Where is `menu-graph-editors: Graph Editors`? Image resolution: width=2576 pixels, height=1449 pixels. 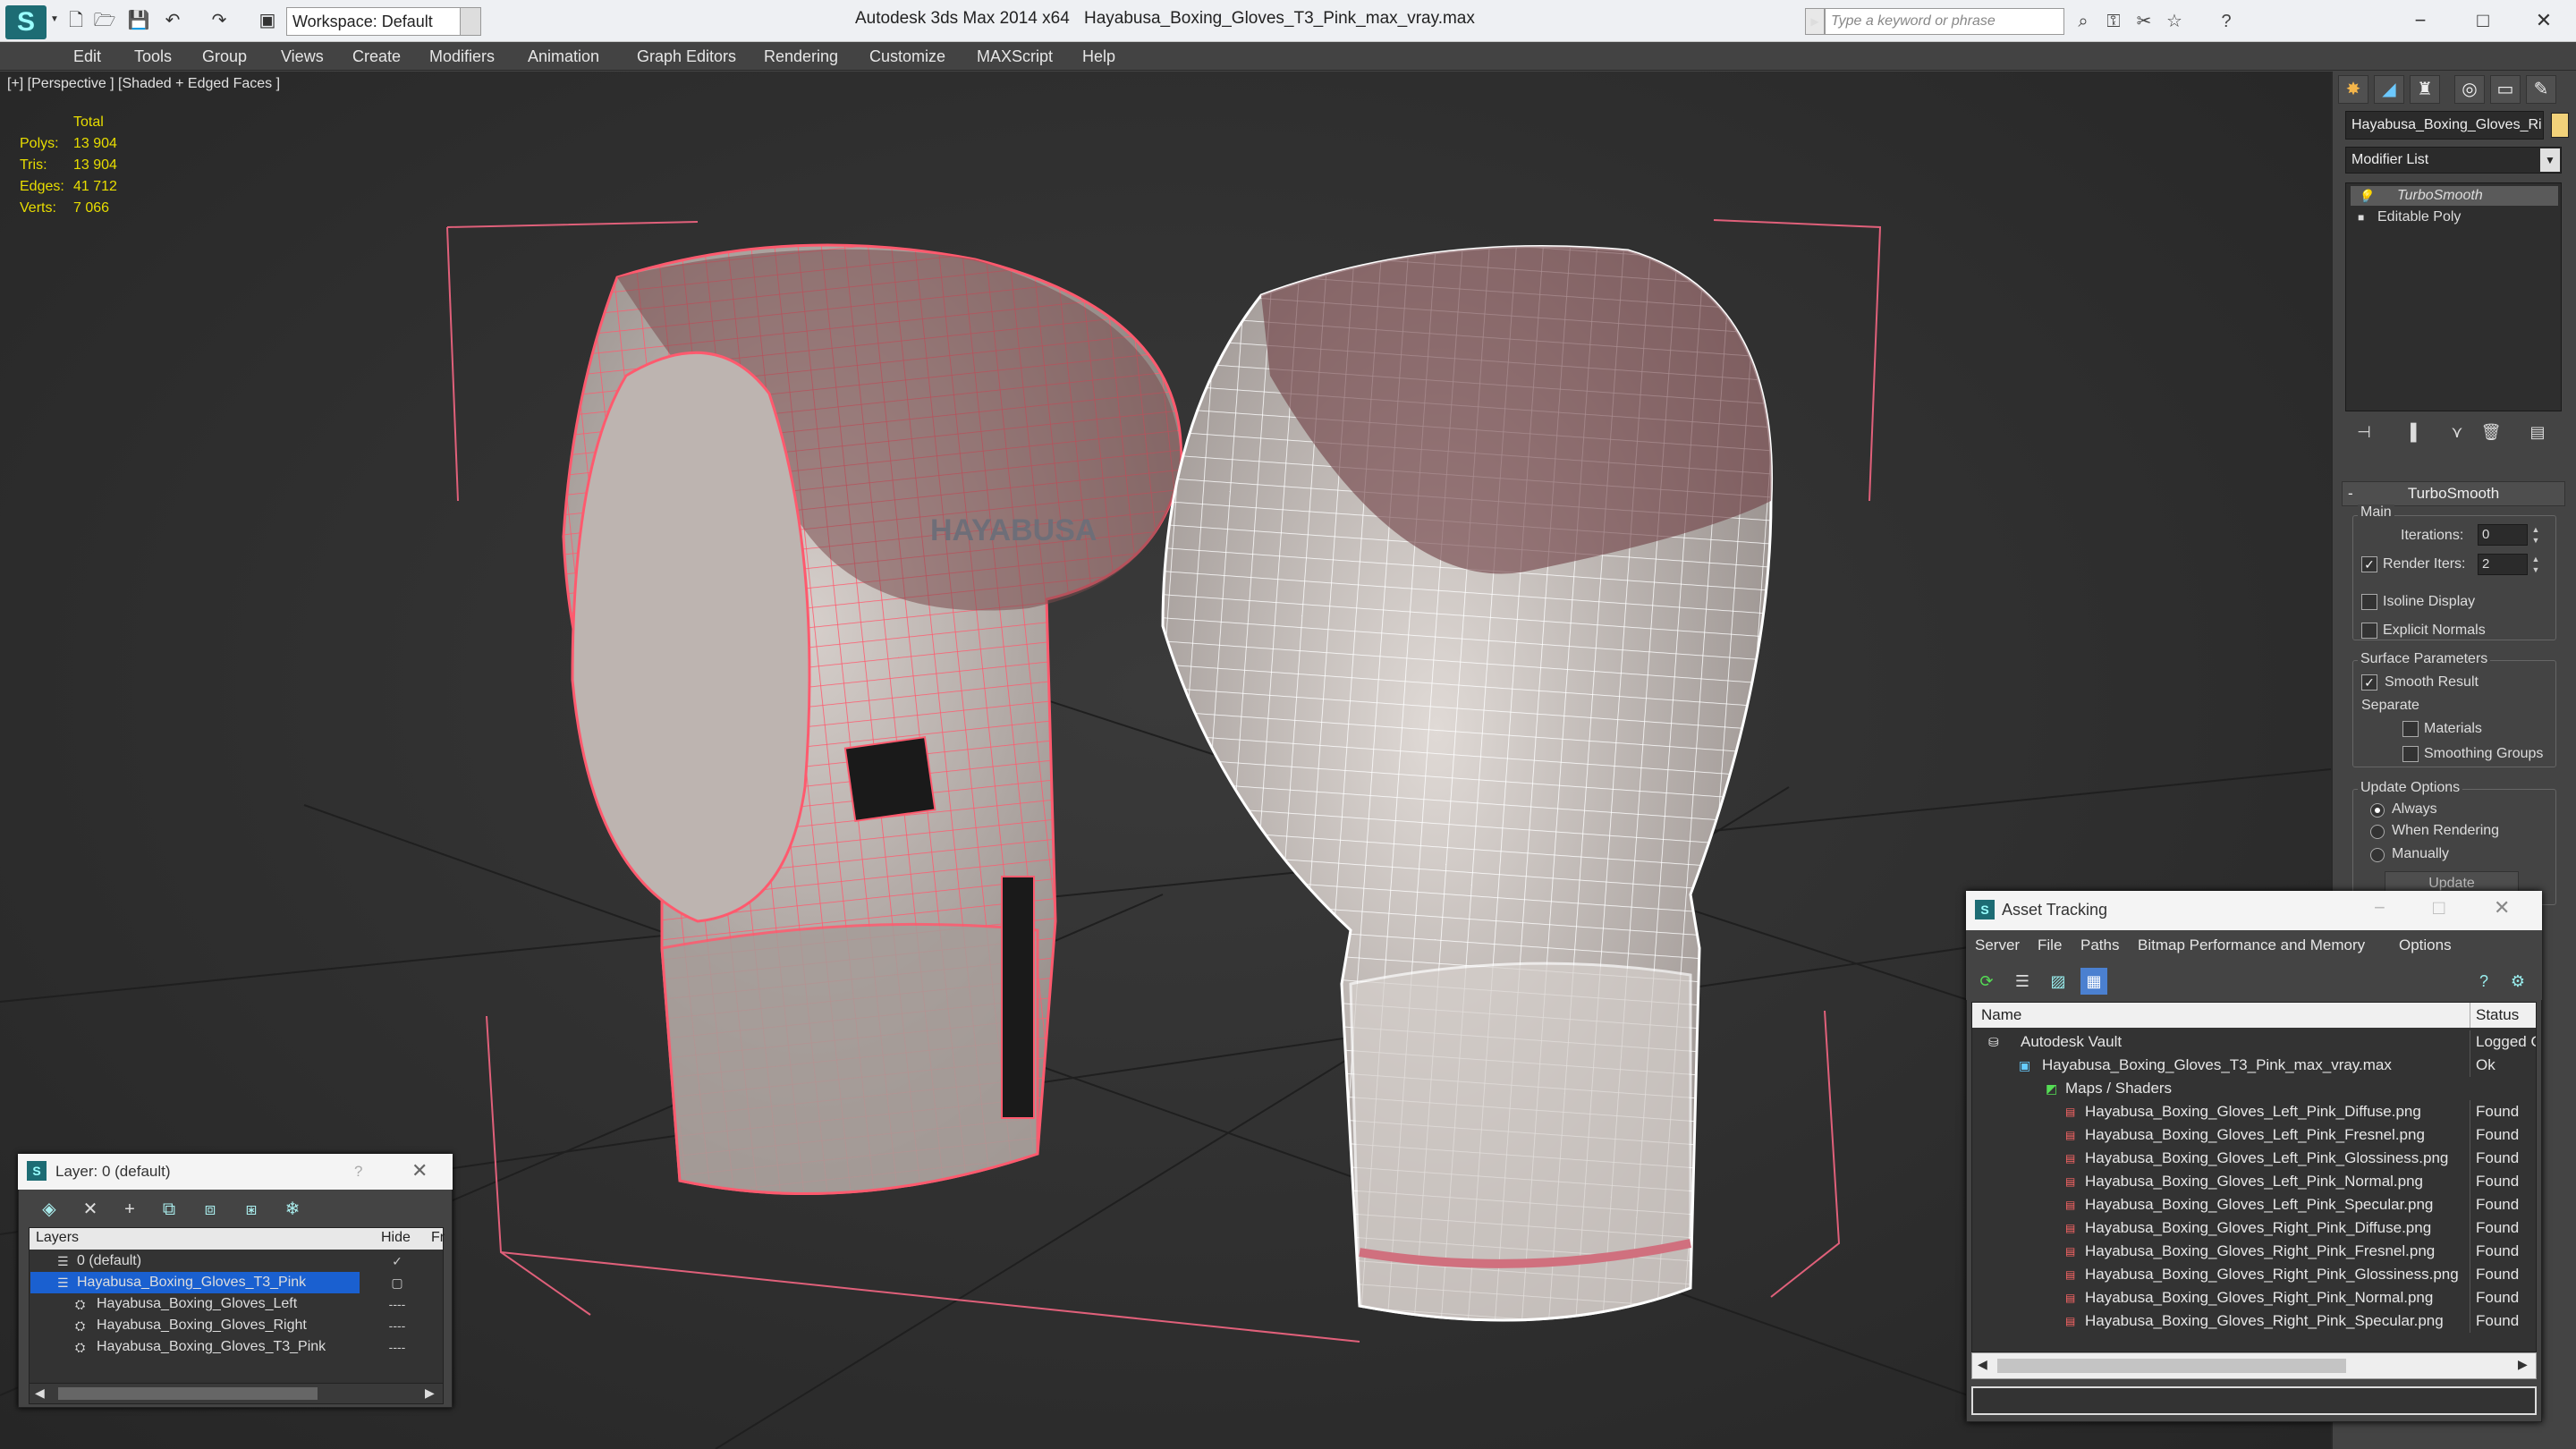 menu-graph-editors: Graph Editors is located at coordinates (686, 56).